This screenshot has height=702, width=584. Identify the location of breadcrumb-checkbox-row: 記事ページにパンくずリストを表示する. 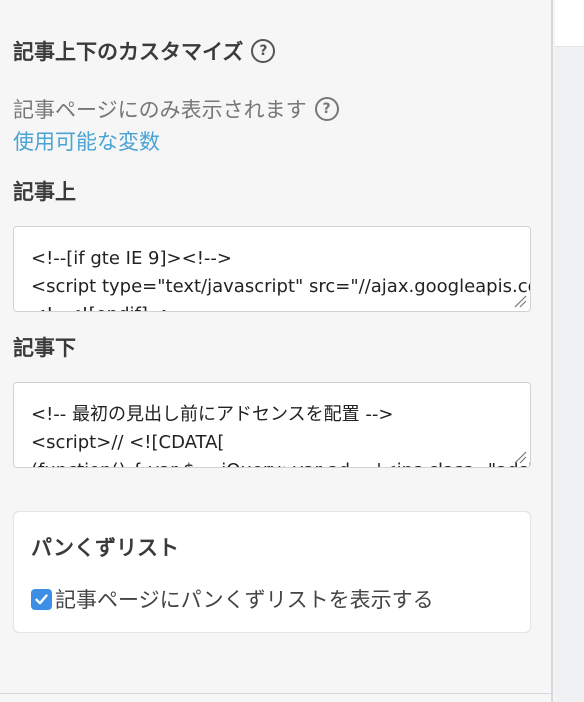
(232, 599).